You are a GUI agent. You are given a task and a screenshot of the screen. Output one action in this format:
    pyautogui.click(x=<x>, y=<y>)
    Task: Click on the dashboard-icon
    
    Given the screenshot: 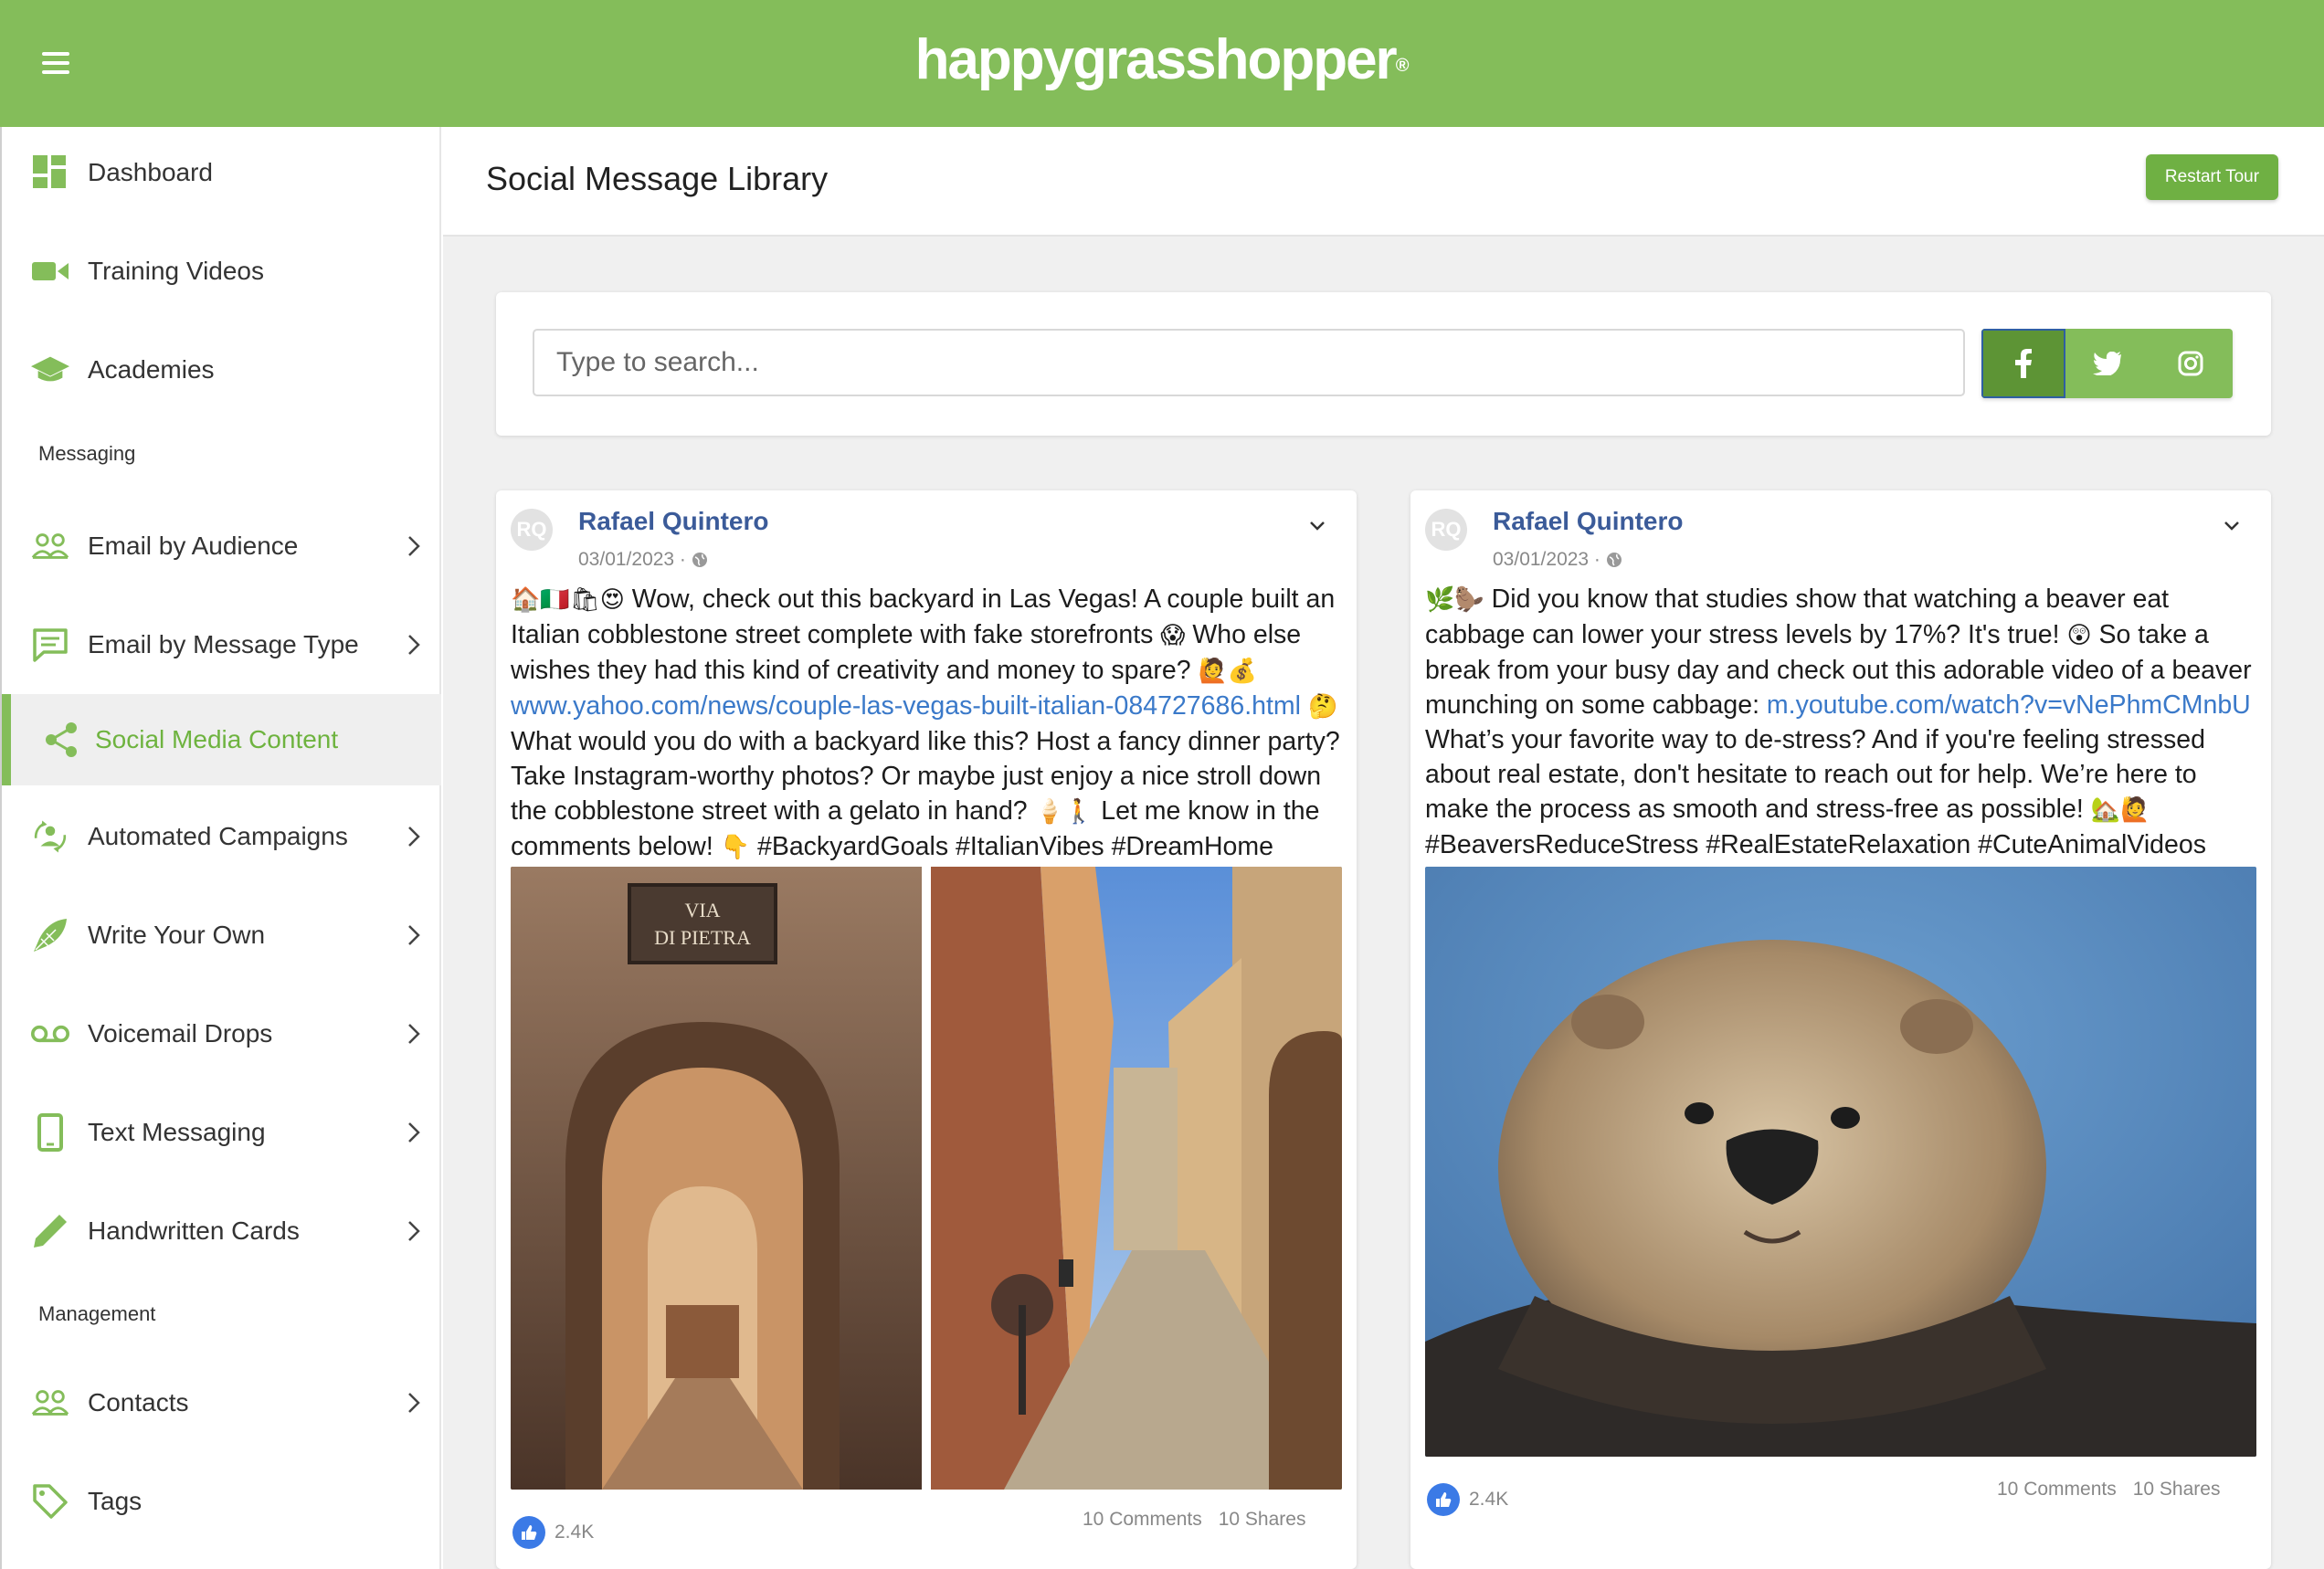 What is the action you would take?
    pyautogui.click(x=50, y=172)
    